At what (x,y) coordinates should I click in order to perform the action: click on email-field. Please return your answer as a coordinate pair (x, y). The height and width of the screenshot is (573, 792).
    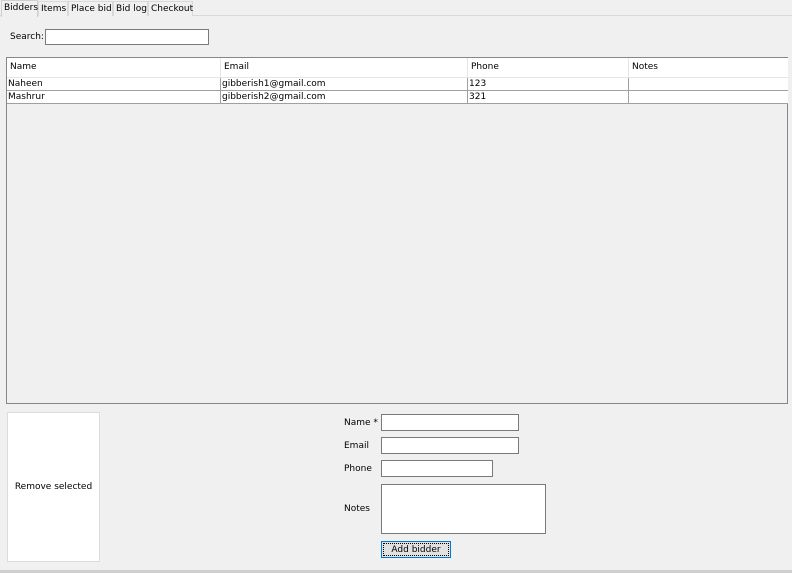
    Looking at the image, I should click on (450, 445).